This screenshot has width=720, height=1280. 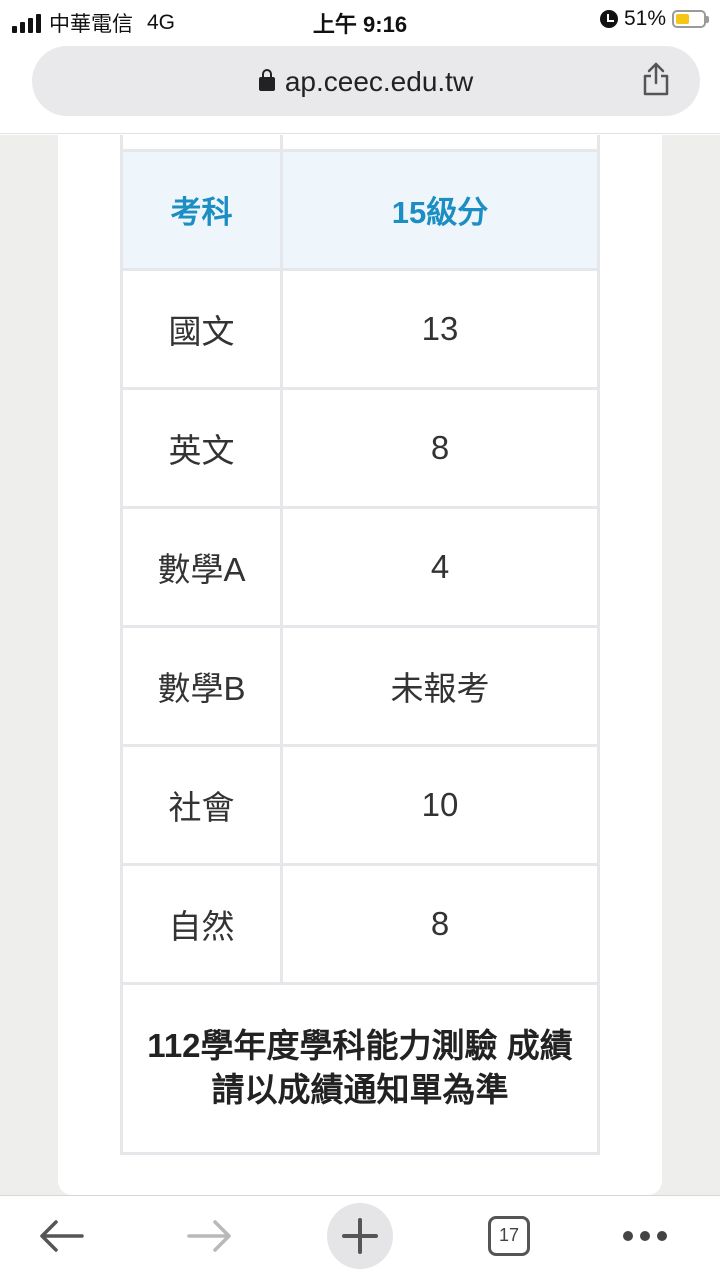 I want to click on table-header-row: 考科 15級分, so click(x=360, y=209).